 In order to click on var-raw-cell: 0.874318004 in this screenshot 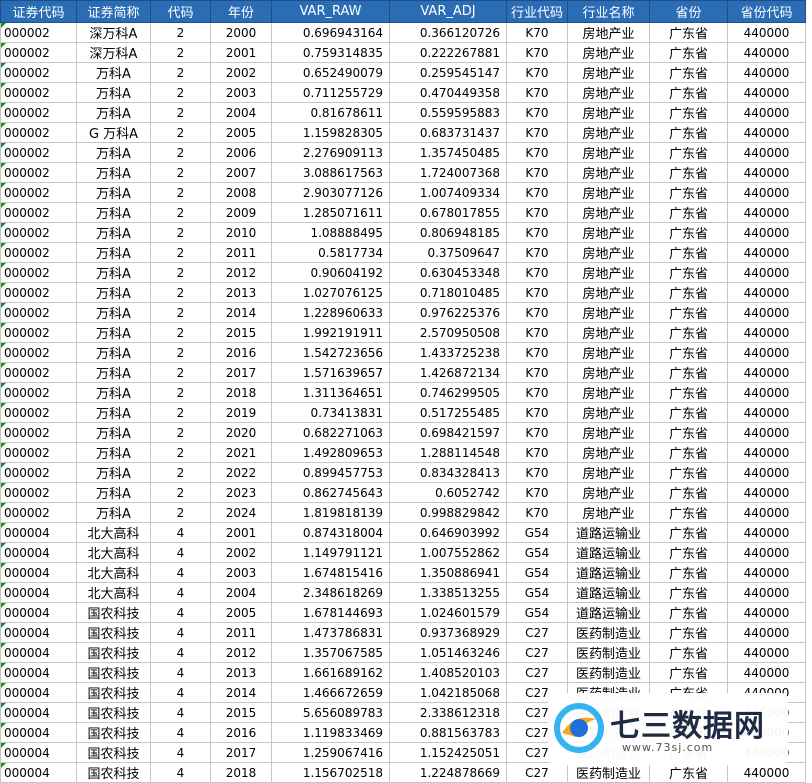, I will do `click(330, 532)`.